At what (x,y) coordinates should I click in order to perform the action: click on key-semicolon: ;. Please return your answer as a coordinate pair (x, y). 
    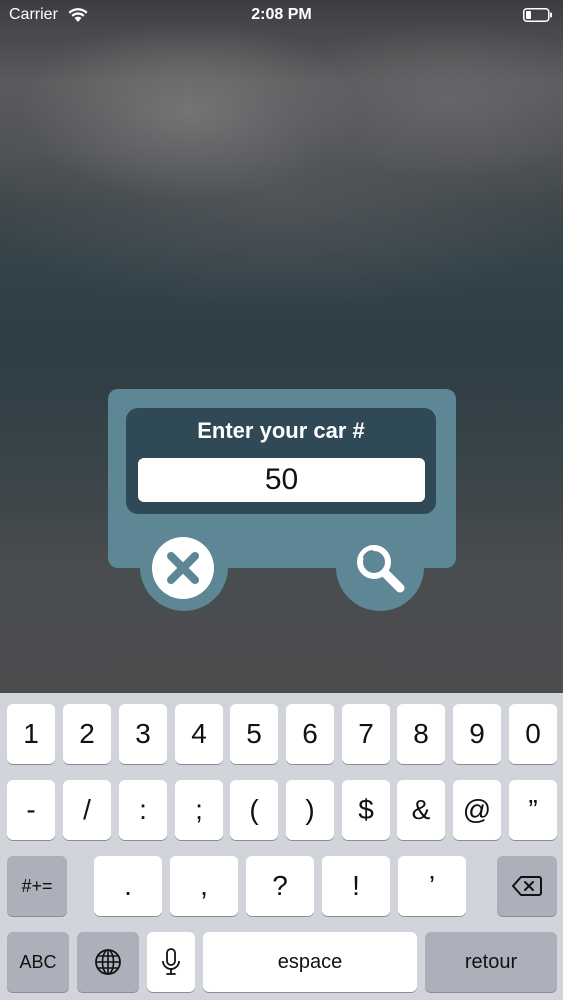
    Looking at the image, I should click on (199, 810).